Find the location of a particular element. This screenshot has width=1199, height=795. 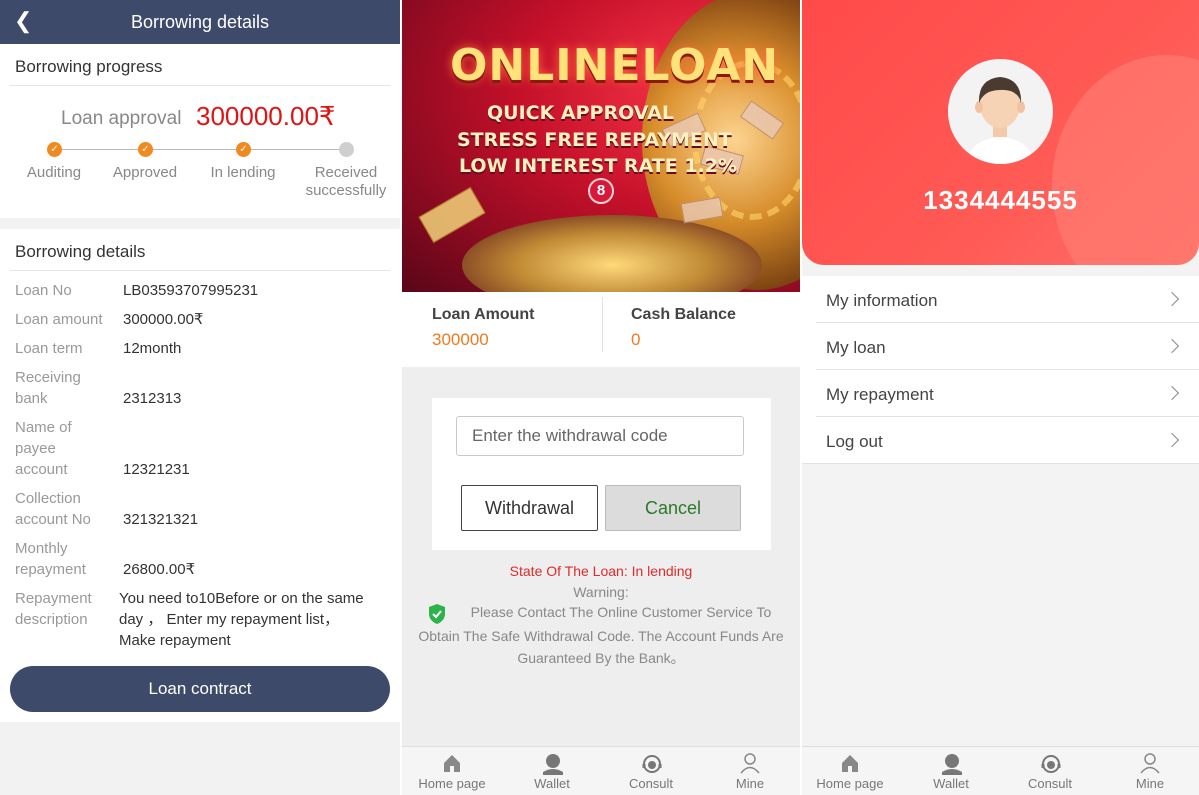

profile-header: 1334444555 is located at coordinates (1000, 132).